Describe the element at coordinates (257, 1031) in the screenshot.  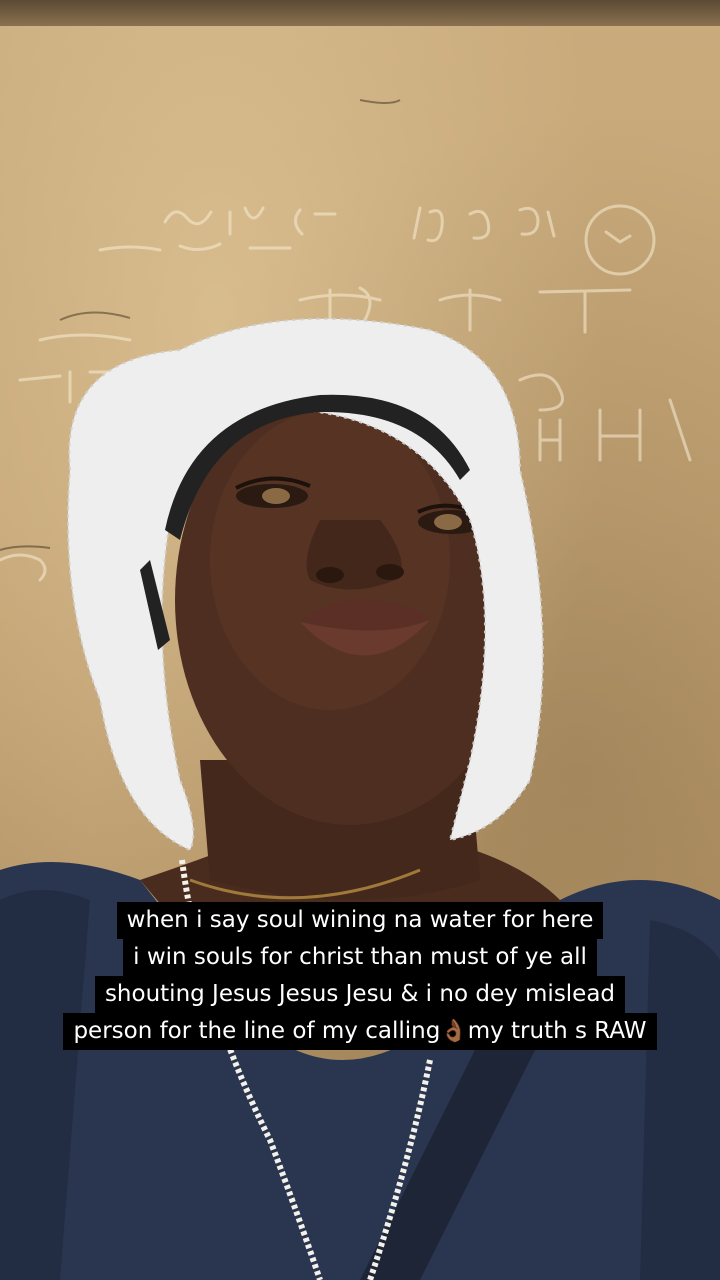
I see `caption-line-4-start: person for the line of my calling` at that location.